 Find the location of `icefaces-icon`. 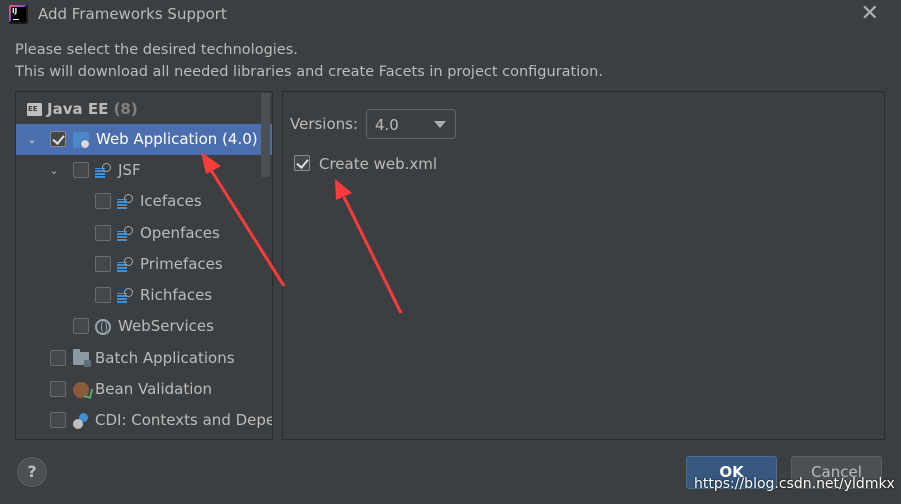

icefaces-icon is located at coordinates (125, 202).